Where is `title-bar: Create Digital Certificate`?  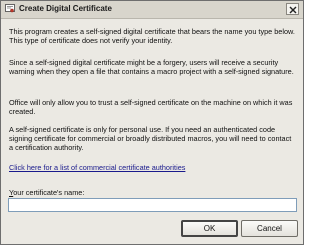
title-bar: Create Digital Certificate is located at coordinates (152, 10).